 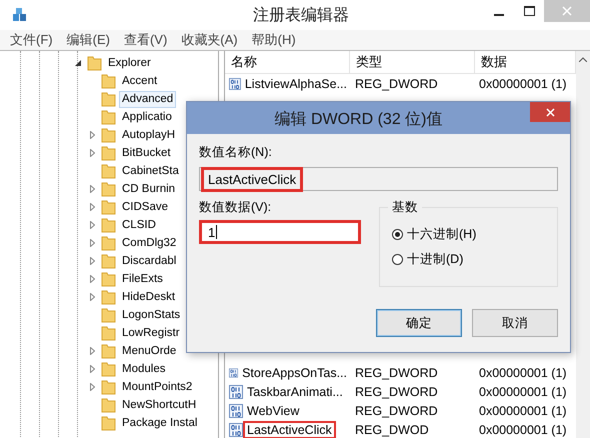 What do you see at coordinates (151, 315) in the screenshot?
I see `tree-item: LogonStats` at bounding box center [151, 315].